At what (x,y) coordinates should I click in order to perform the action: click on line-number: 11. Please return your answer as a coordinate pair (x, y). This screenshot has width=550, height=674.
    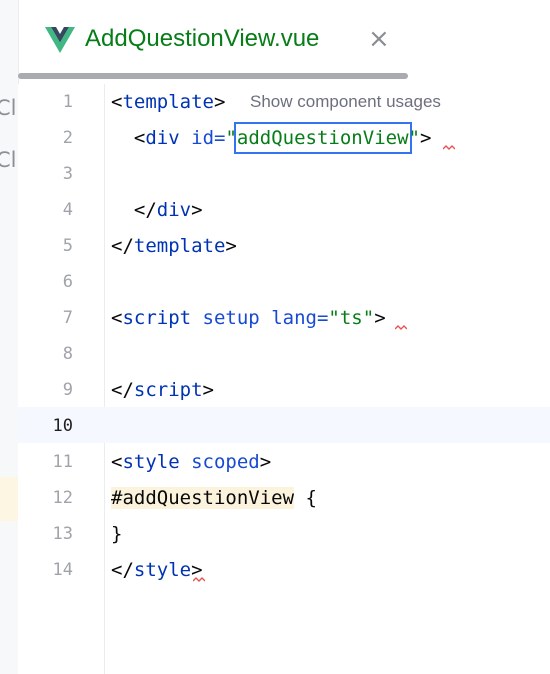
    Looking at the image, I should click on (62, 462).